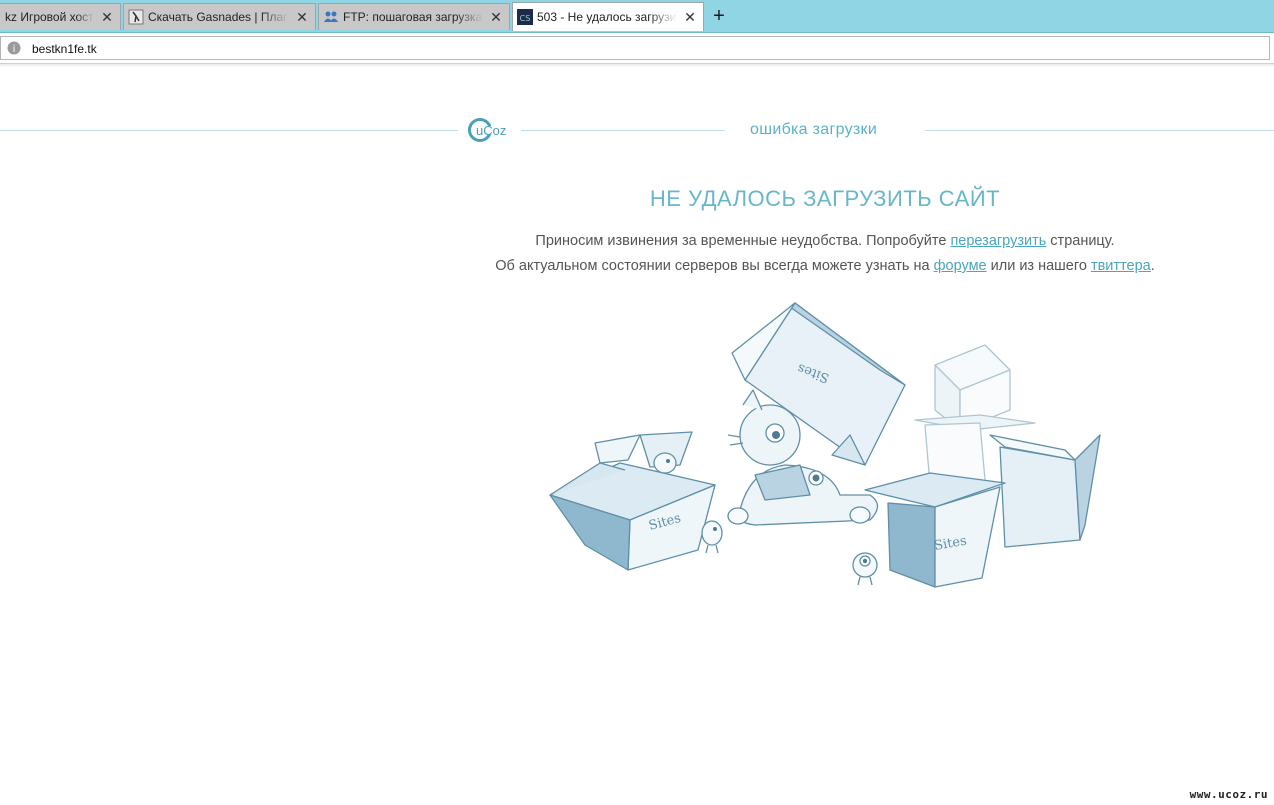 The height and width of the screenshot is (805, 1274). I want to click on logo-text: uCoz, so click(491, 130).